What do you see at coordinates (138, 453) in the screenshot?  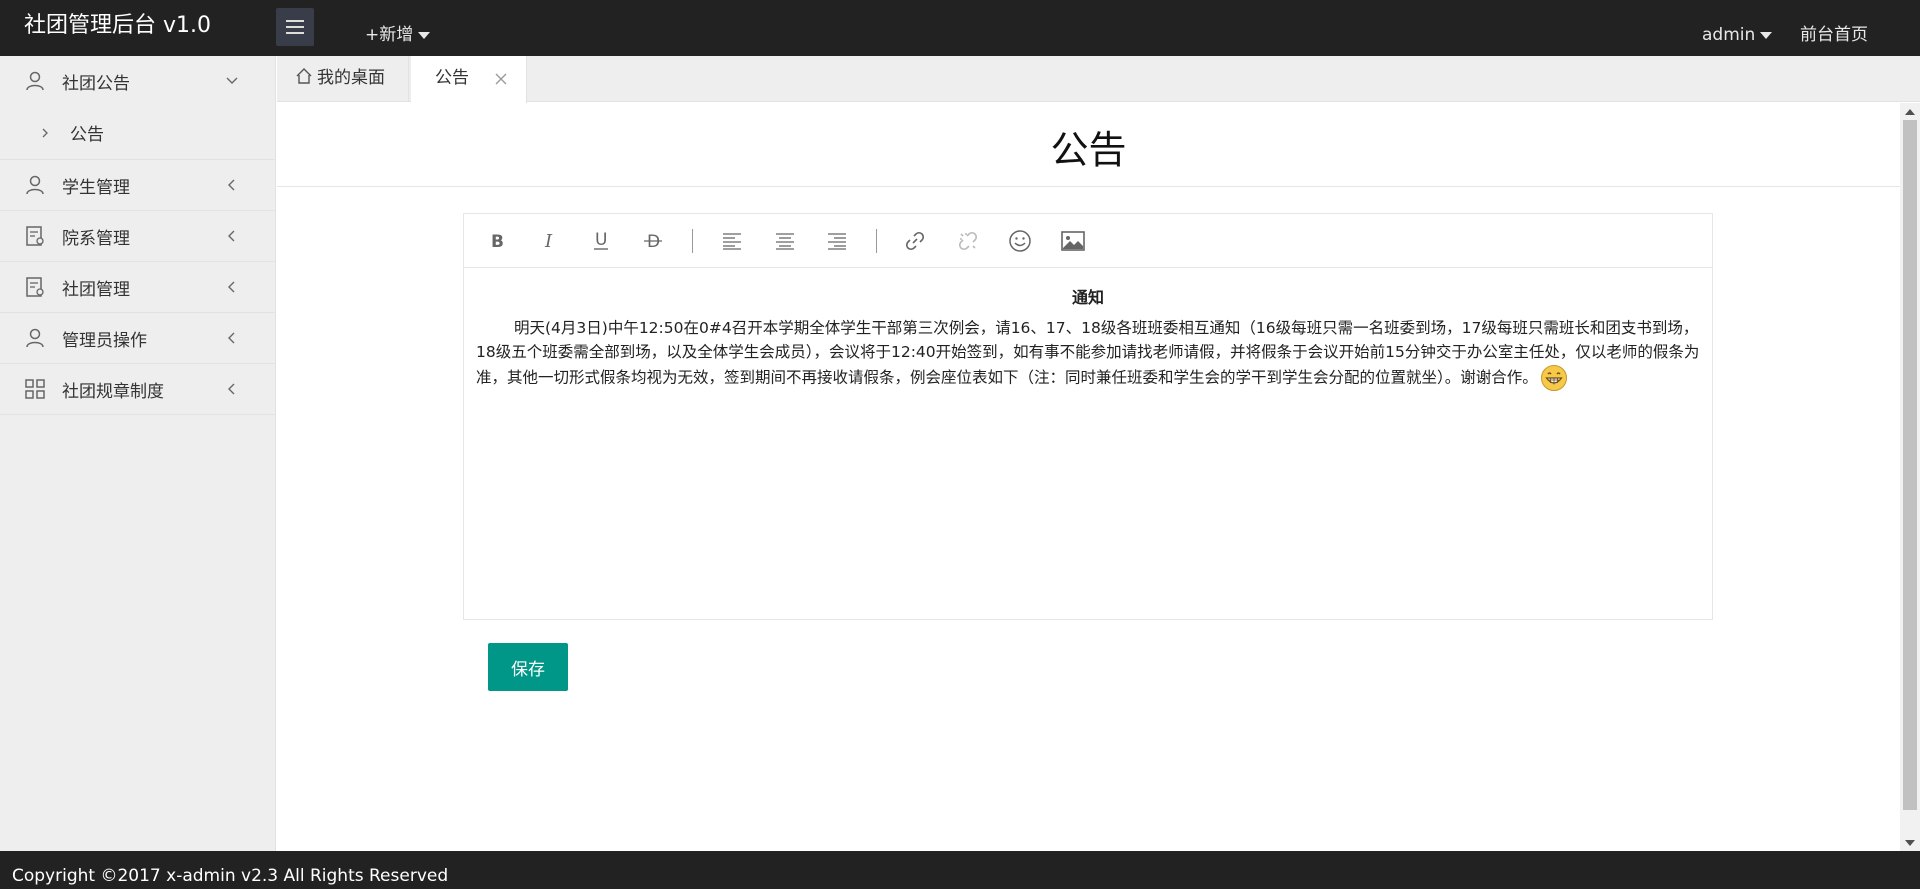 I see `sidebar: 社团公告 公告 学生管理 院系管理 社团管理 管理员操作 社团规章制度` at bounding box center [138, 453].